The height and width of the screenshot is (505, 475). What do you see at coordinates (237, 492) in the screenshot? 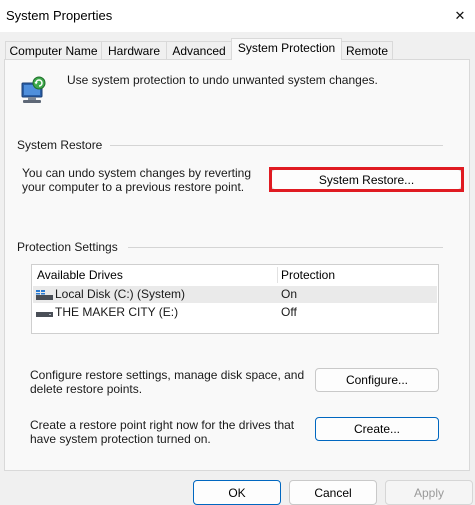
I see `ok-button: OK` at bounding box center [237, 492].